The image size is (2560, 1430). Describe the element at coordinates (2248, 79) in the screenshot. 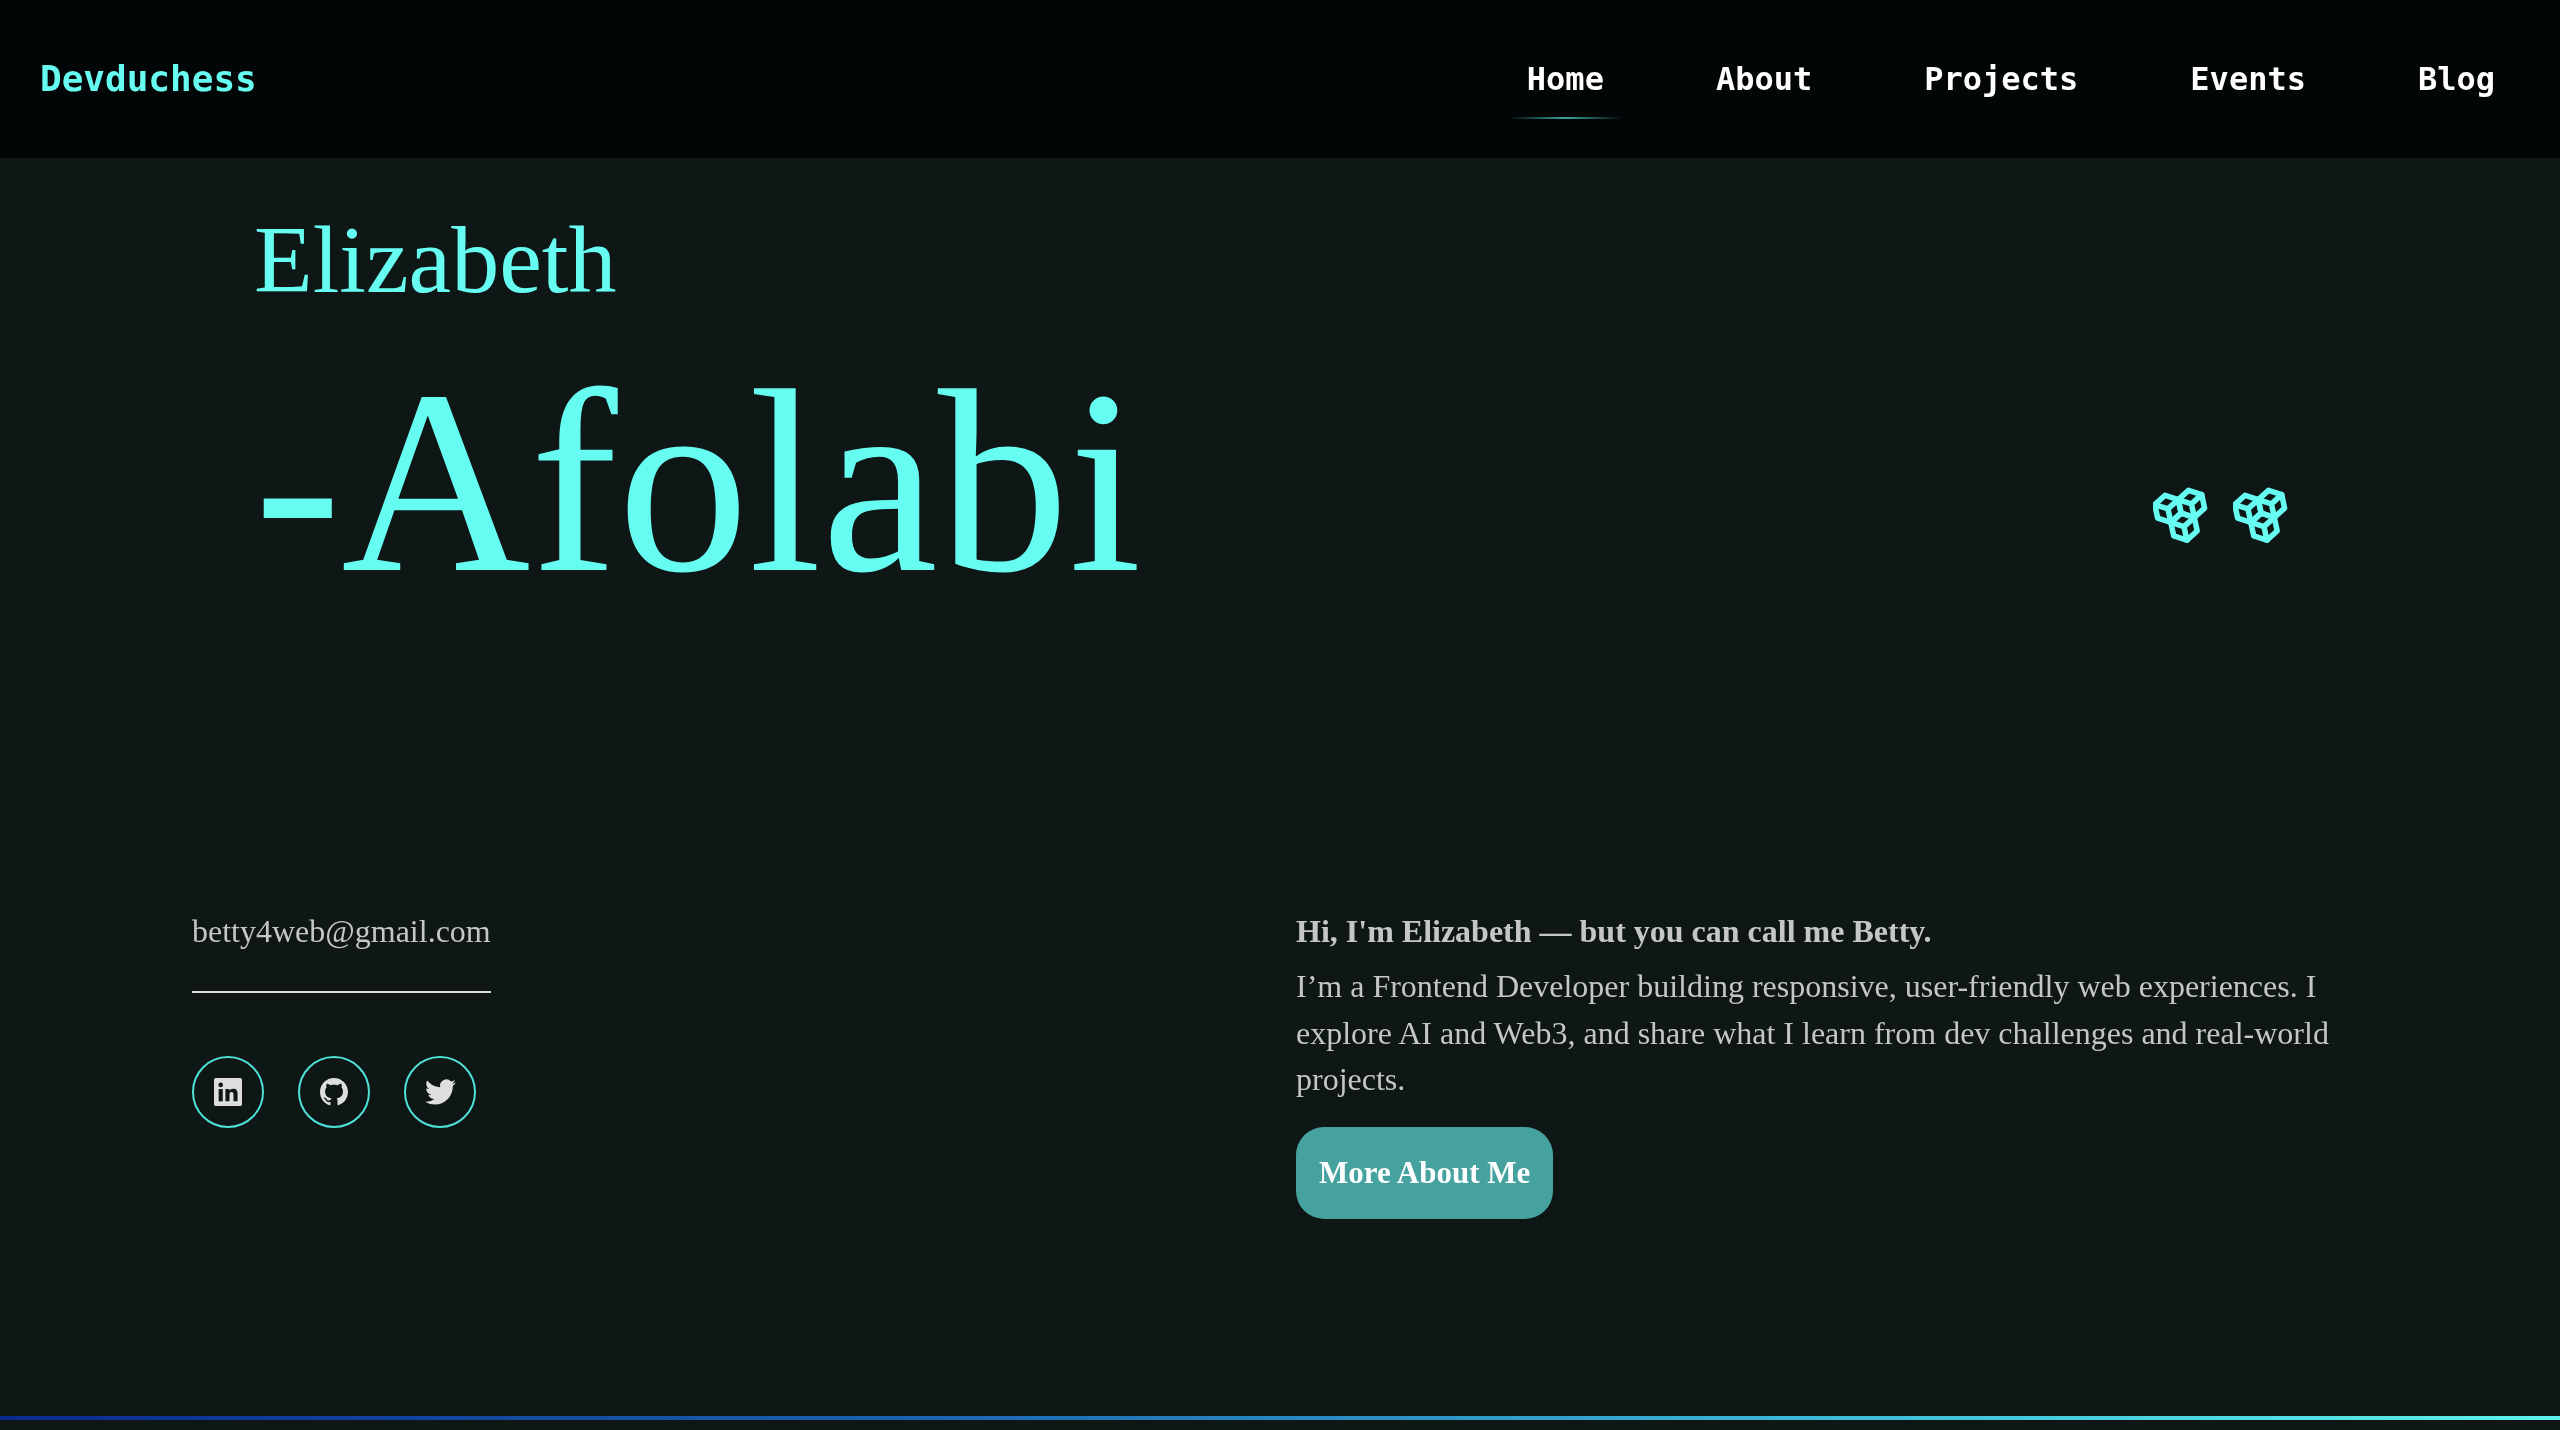

I see `nav-link: Events` at that location.